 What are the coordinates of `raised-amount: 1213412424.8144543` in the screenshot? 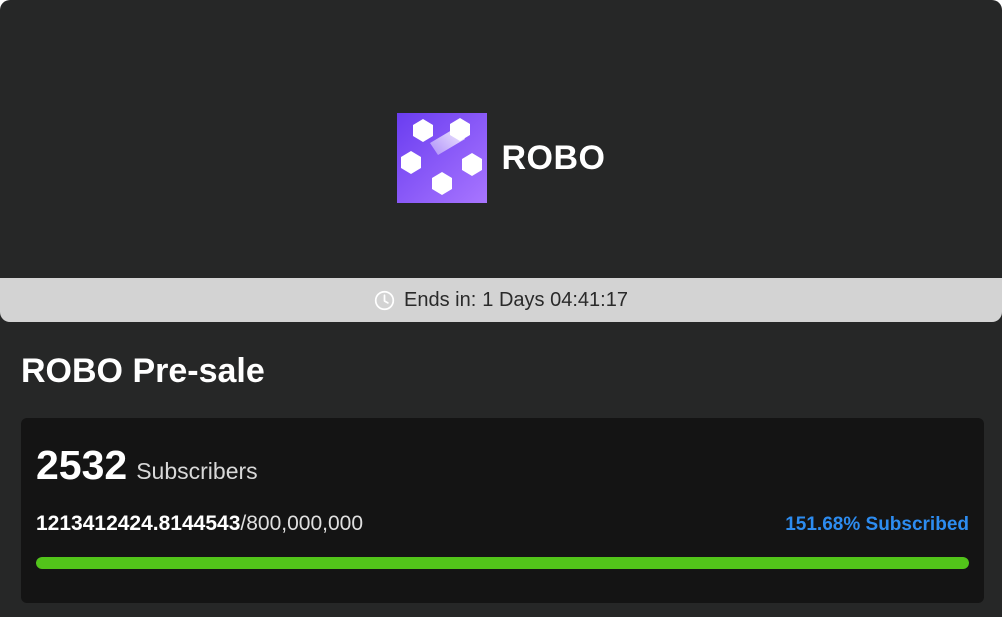 It's located at (138, 523).